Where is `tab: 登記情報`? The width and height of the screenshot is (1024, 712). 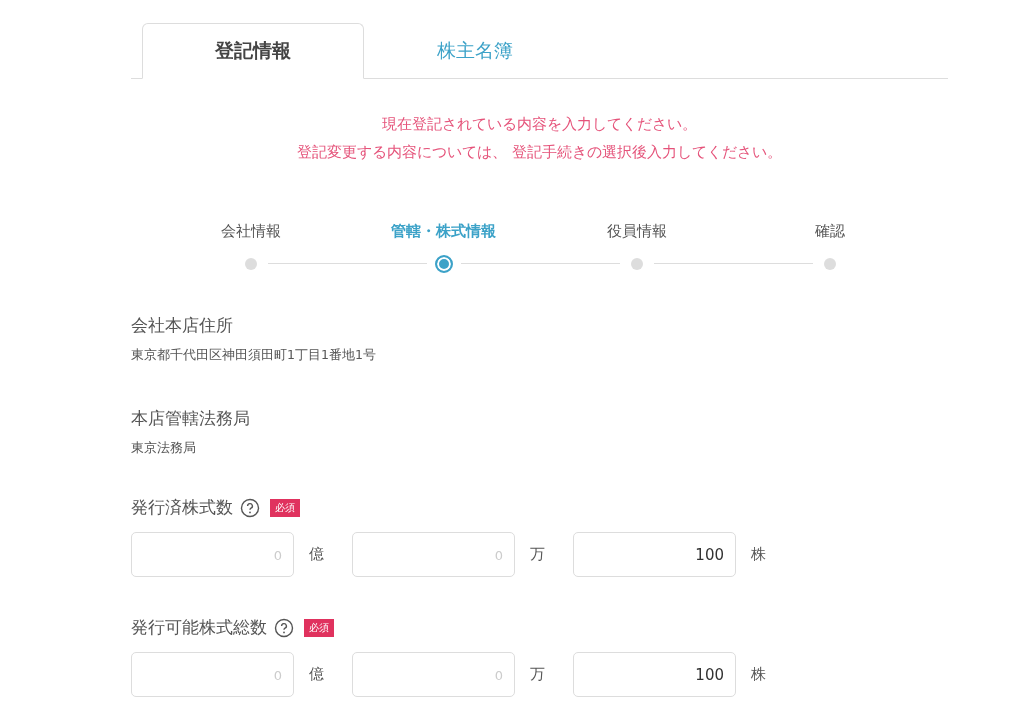 tab: 登記情報 is located at coordinates (253, 51).